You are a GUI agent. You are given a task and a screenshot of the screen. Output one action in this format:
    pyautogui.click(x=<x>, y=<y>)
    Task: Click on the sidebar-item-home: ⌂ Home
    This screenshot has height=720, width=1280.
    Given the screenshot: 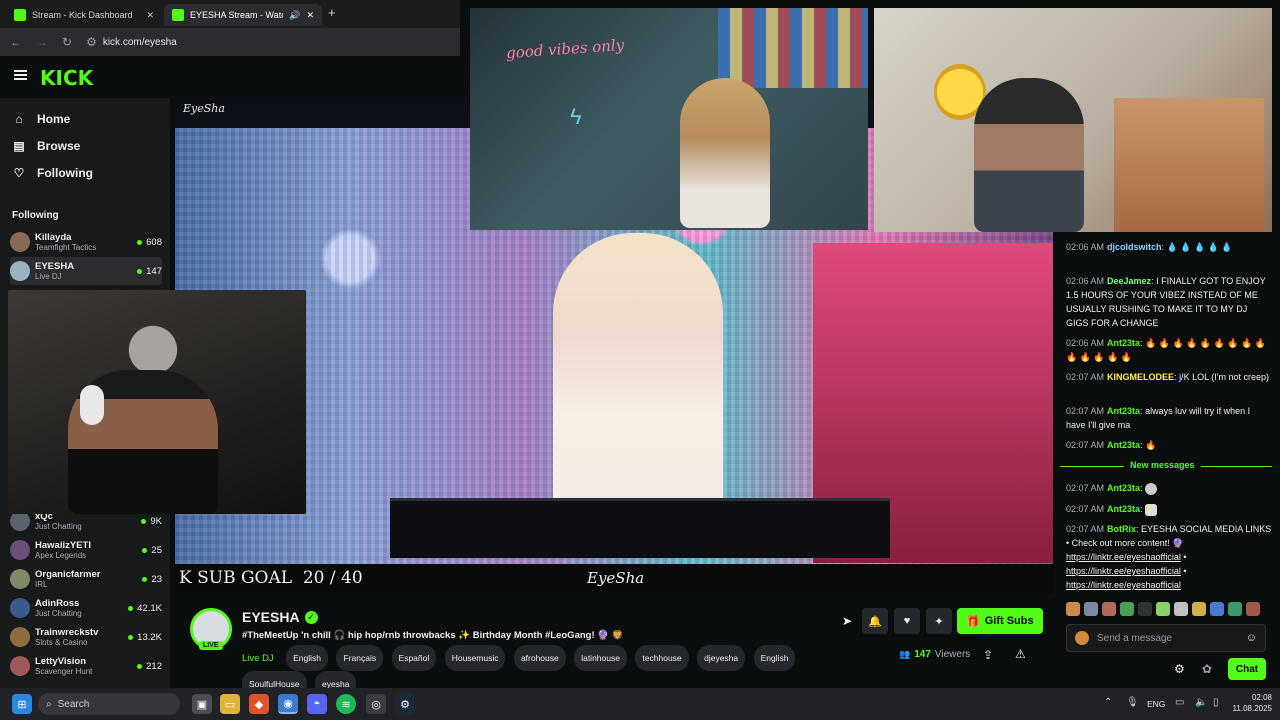 What is the action you would take?
    pyautogui.click(x=41, y=119)
    